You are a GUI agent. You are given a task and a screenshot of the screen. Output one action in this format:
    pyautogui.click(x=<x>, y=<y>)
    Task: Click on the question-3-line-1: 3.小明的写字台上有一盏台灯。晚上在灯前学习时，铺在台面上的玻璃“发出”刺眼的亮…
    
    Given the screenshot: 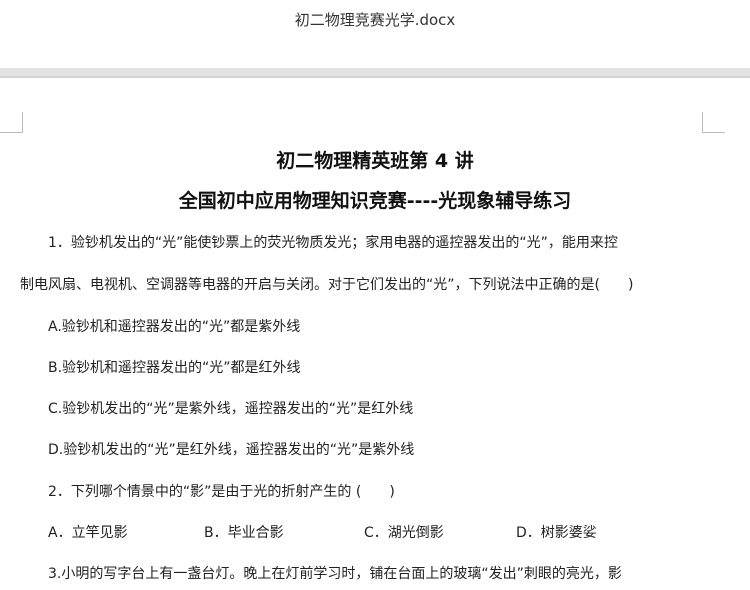 What is the action you would take?
    pyautogui.click(x=335, y=574)
    